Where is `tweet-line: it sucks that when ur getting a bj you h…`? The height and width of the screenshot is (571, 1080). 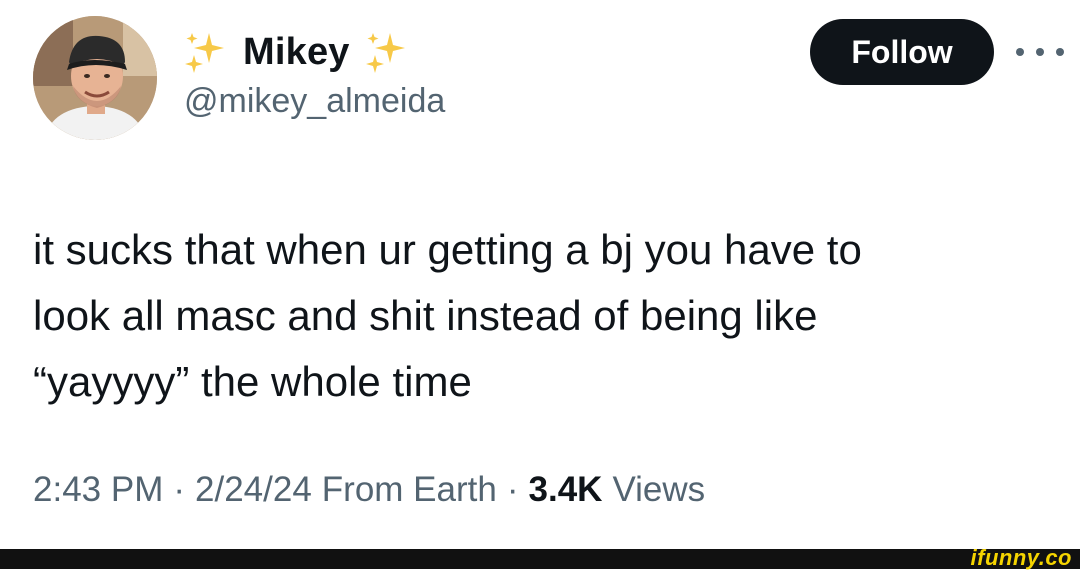 tweet-line: it sucks that when ur getting a bj you h… is located at coordinates (447, 249).